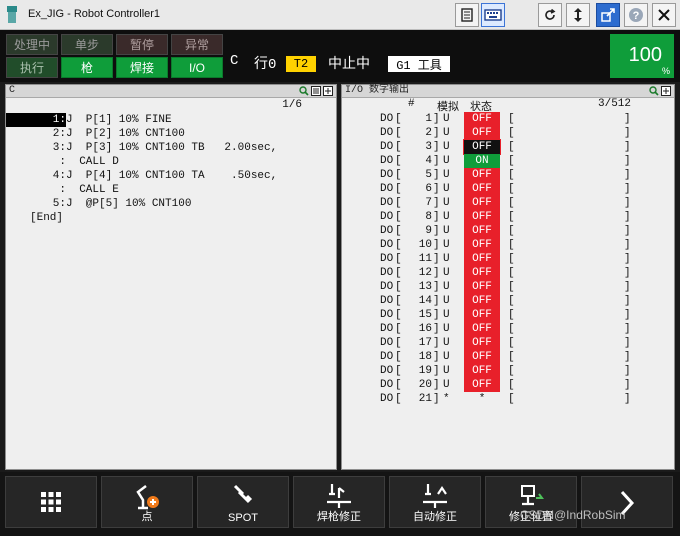 Image resolution: width=680 pixels, height=536 pixels. What do you see at coordinates (436, 161) in the screenshot?
I see `io-bracket: ]` at bounding box center [436, 161].